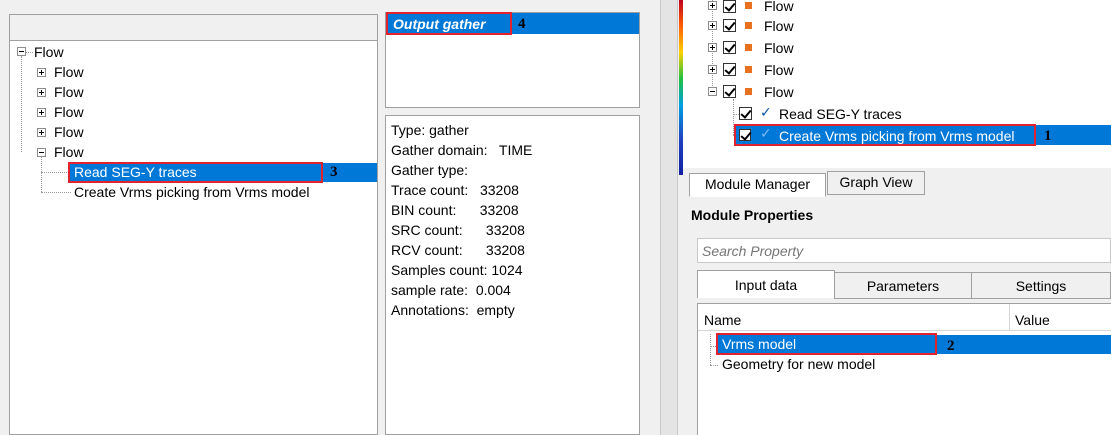 The image size is (1111, 435). I want to click on tree-module-create-vrms: Create Vrms picking from Vrms model, so click(191, 192).